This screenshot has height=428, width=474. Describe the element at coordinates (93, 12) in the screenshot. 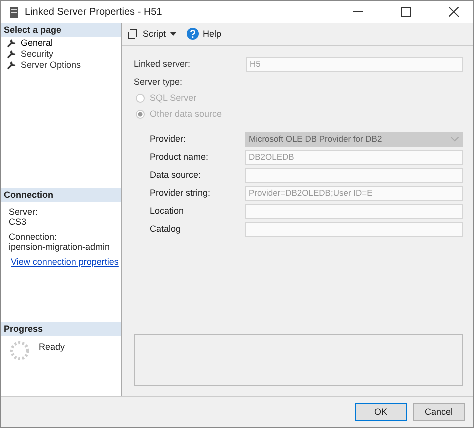

I see `window-title: Linked Server Properties - H51` at that location.